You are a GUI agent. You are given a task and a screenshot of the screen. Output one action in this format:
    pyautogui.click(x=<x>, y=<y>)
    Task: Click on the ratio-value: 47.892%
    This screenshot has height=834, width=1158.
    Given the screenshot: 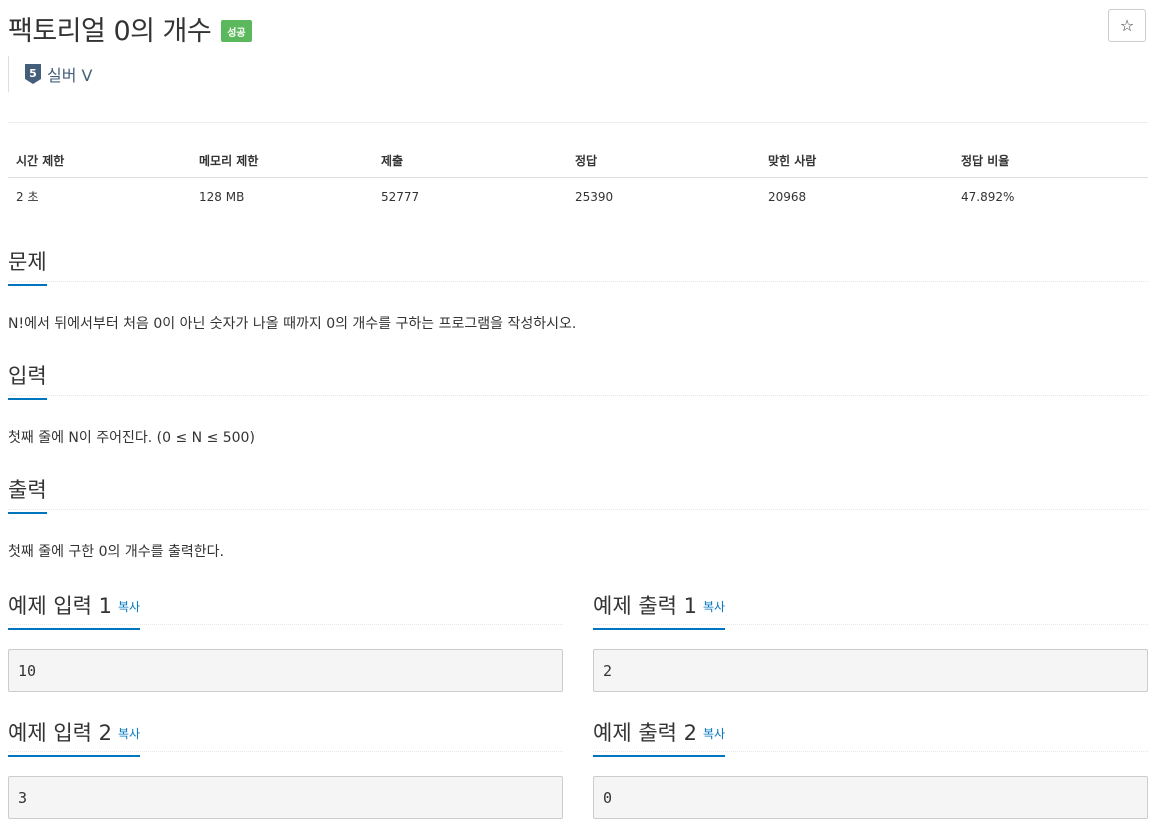 What is the action you would take?
    pyautogui.click(x=988, y=196)
    